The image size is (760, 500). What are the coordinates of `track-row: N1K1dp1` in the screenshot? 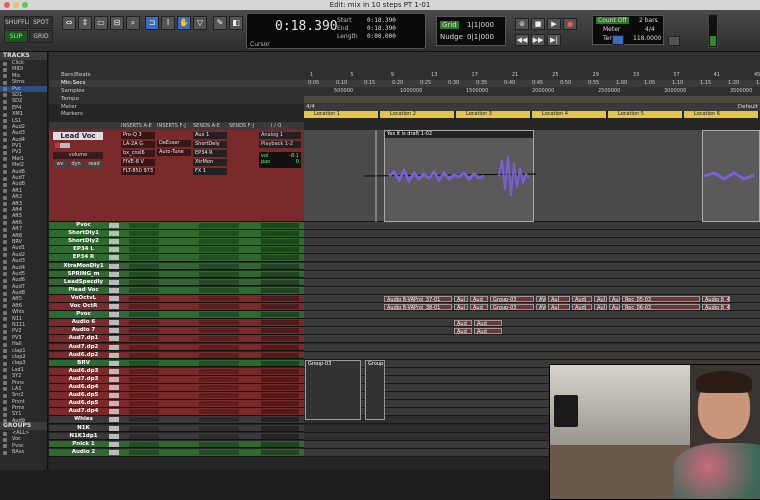 It's located at (176, 436).